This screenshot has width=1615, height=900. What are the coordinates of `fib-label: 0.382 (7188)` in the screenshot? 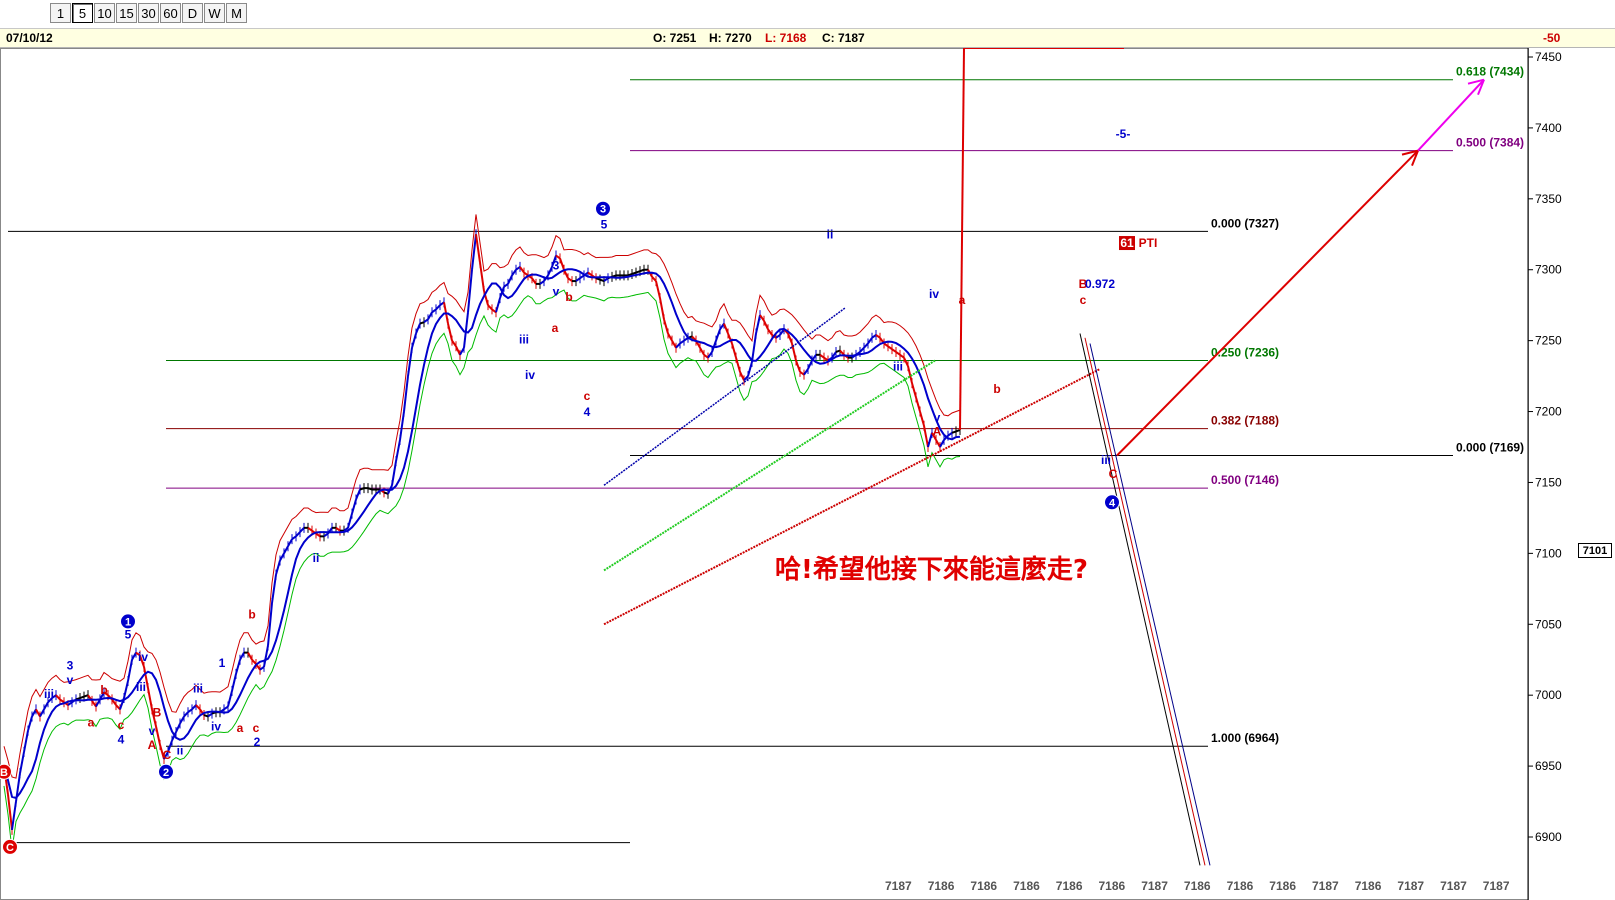 It's located at (1245, 421).